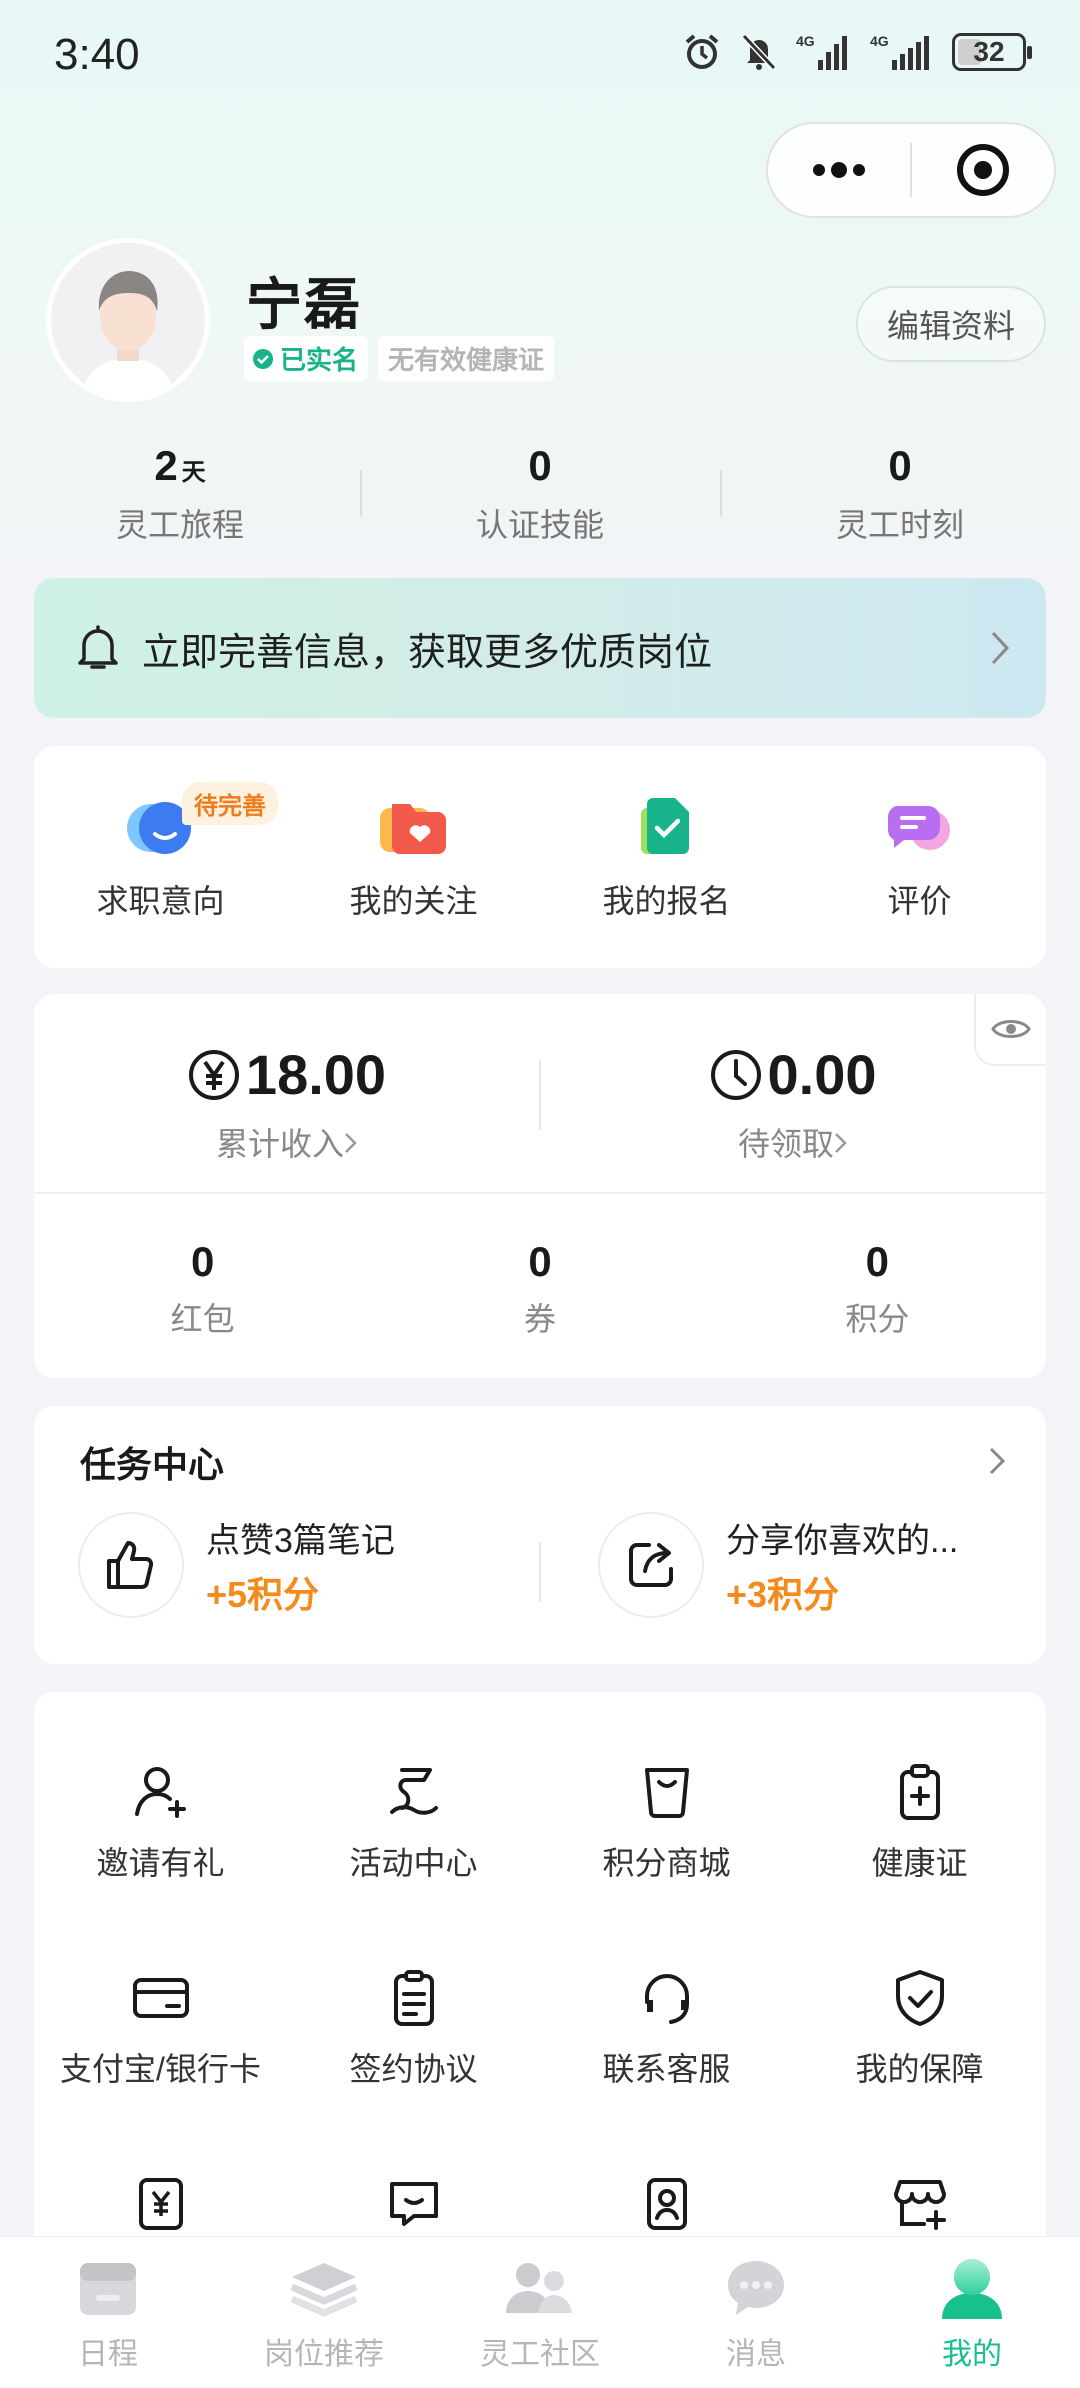  What do you see at coordinates (919, 2069) in the screenshot?
I see `tool-label: 我的保障` at bounding box center [919, 2069].